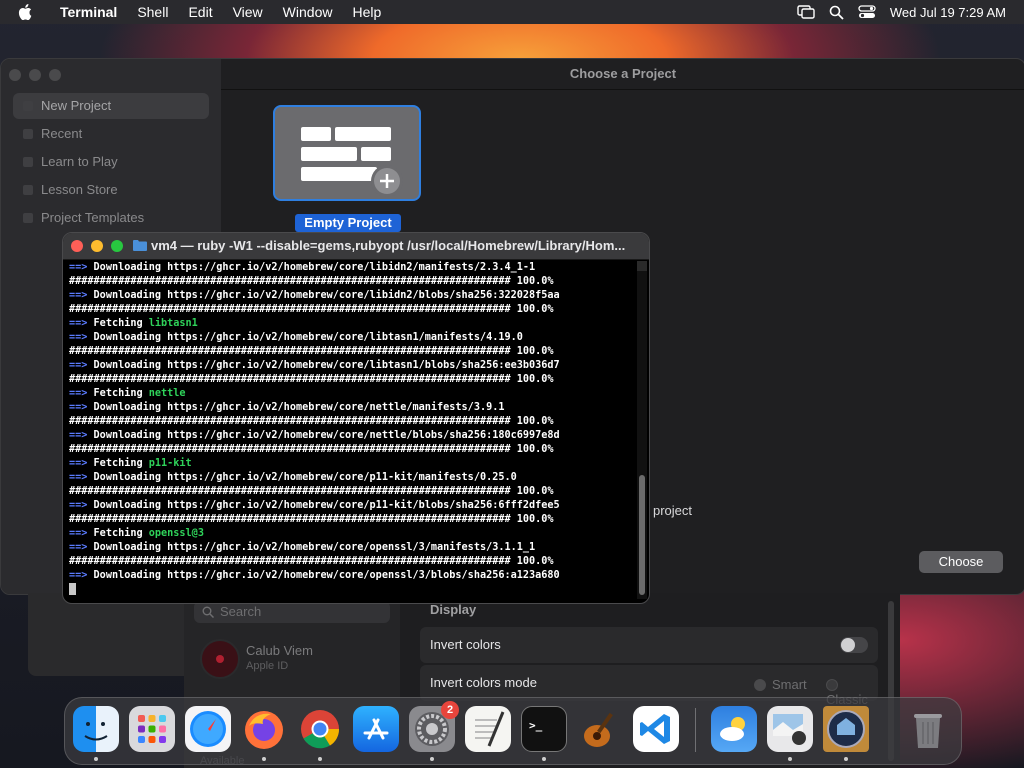  I want to click on sidebar-item-lesson-store: Lesson Store, so click(111, 190).